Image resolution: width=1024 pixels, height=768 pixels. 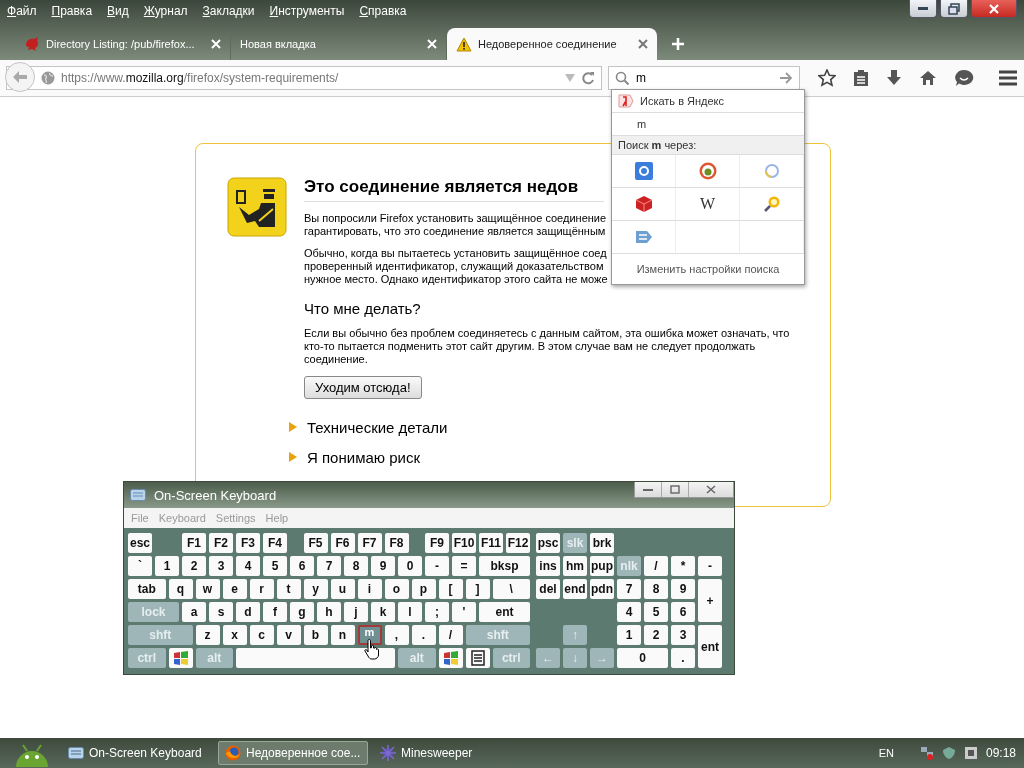 What do you see at coordinates (369, 543) in the screenshot?
I see `keycap: F7` at bounding box center [369, 543].